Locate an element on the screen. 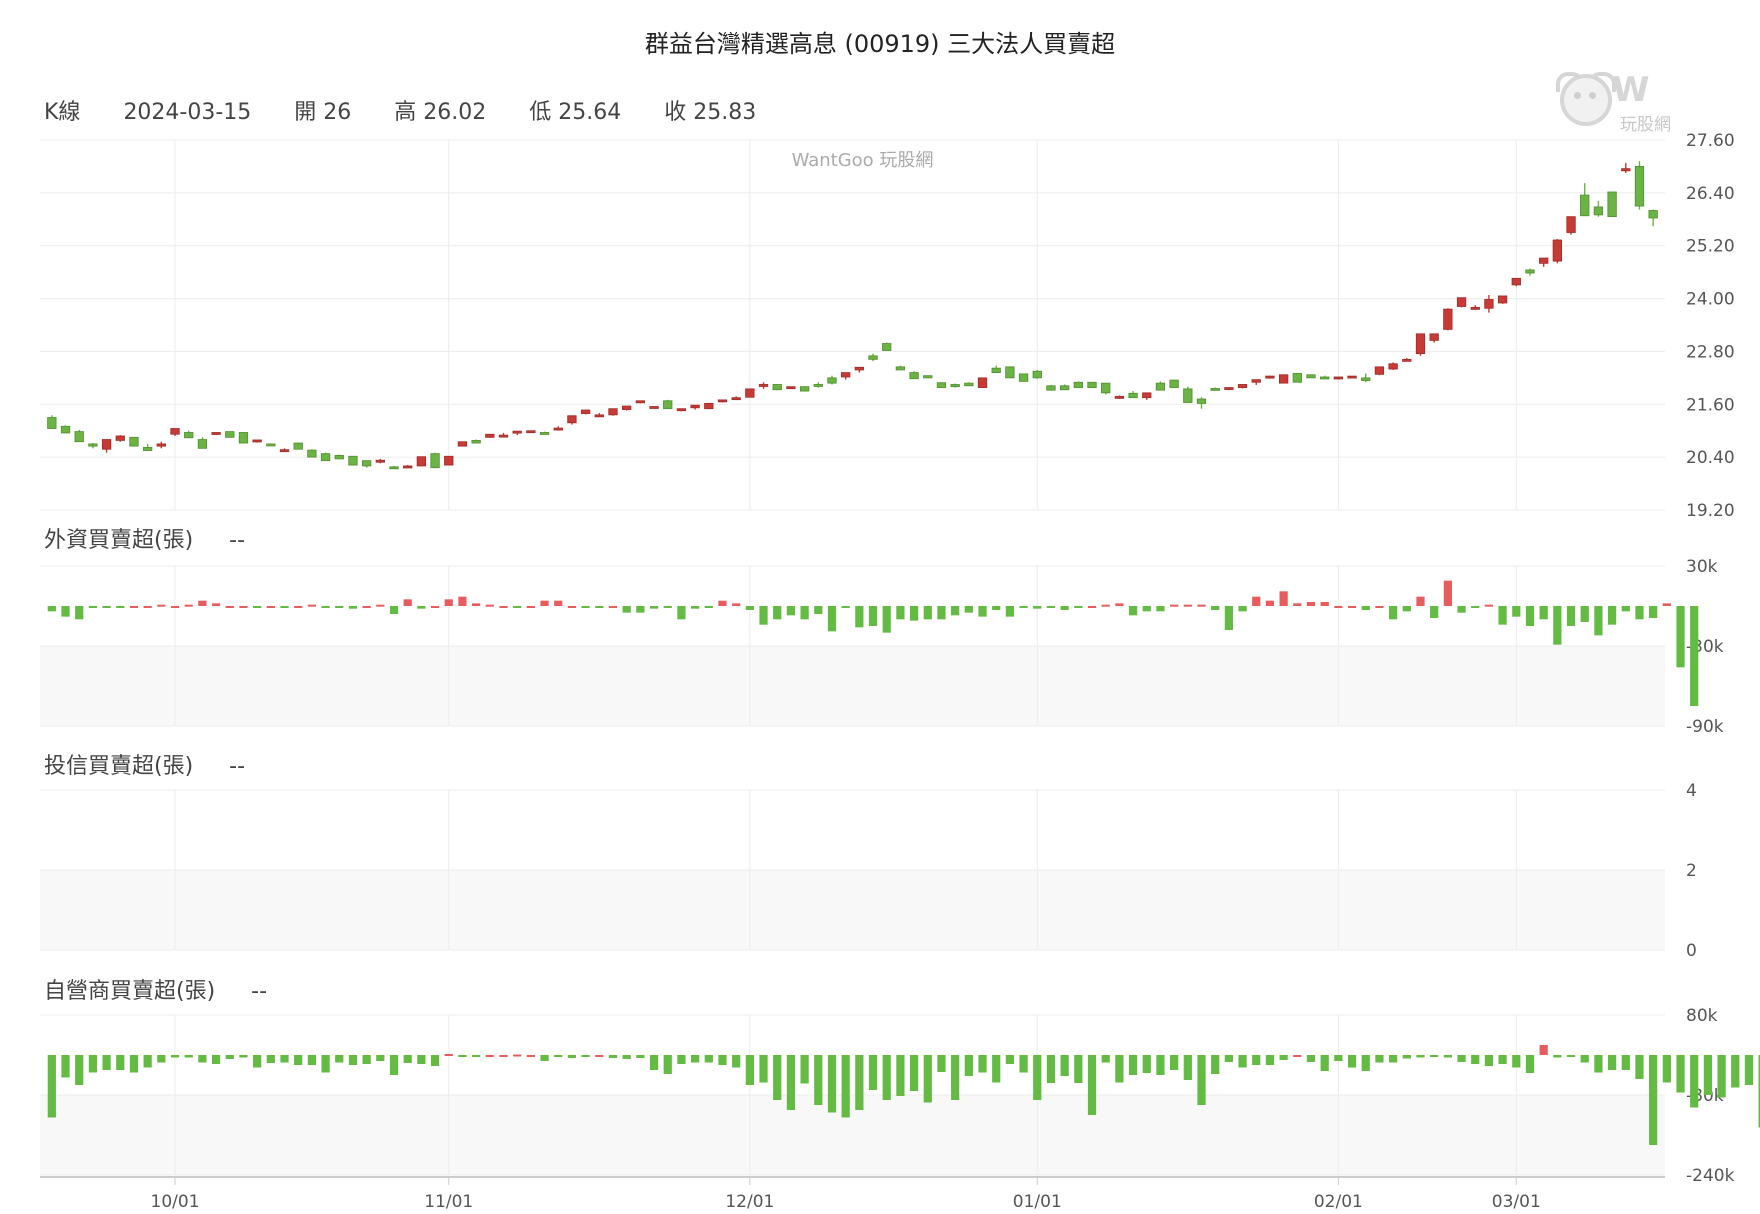 Image resolution: width=1760 pixels, height=1214 pixels. price-y-tick-label: 22.80 is located at coordinates (1710, 352).